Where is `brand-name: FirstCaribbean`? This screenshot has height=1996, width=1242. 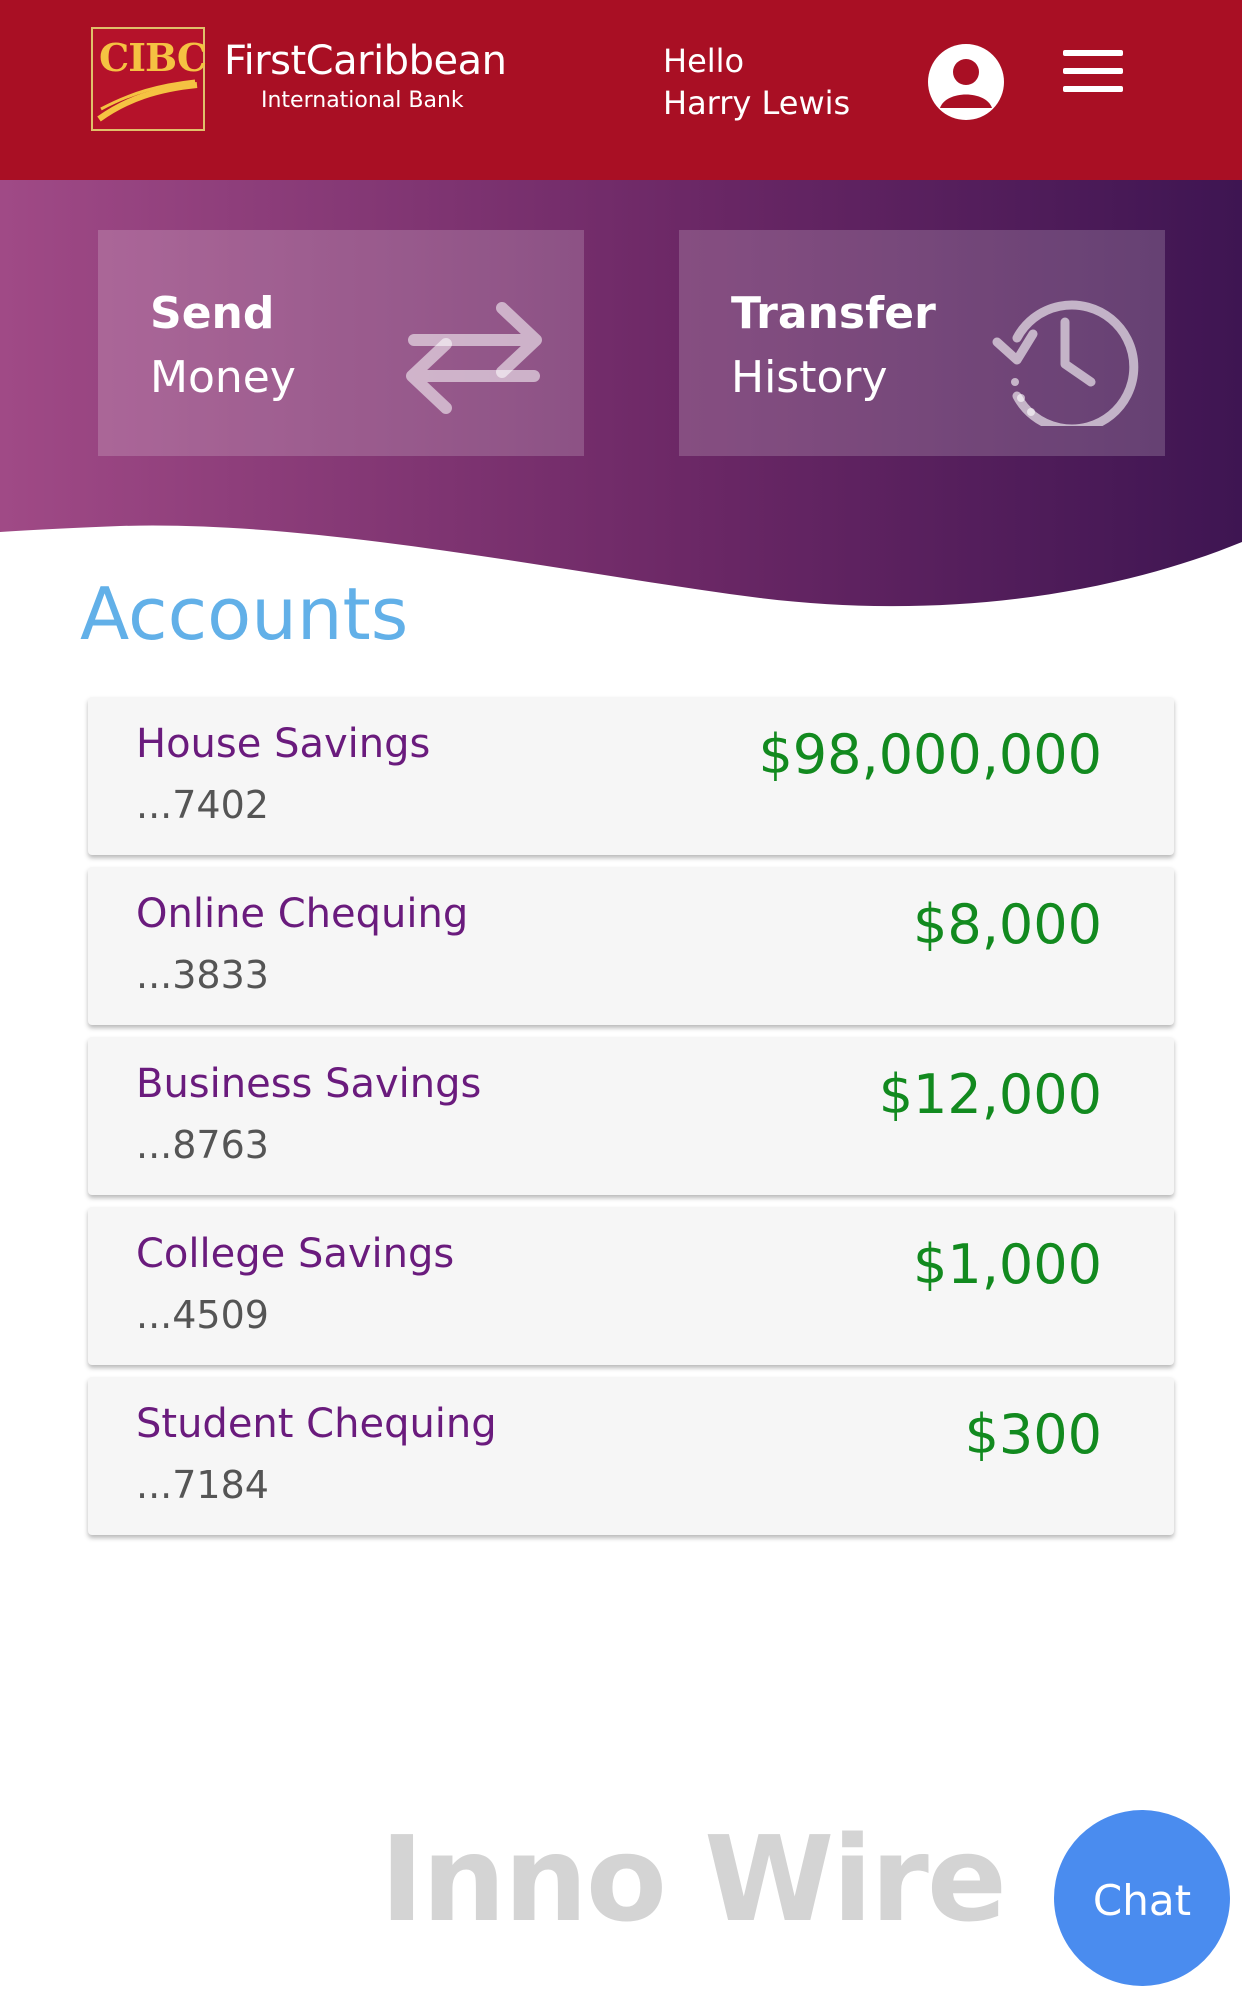
brand-name: FirstCaribbean is located at coordinates (365, 61).